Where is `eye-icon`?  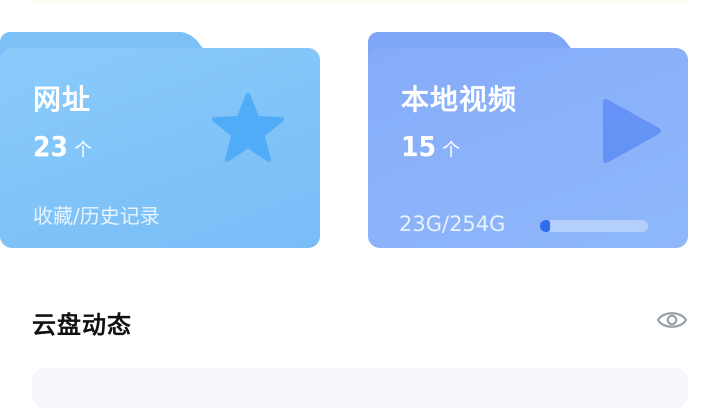 eye-icon is located at coordinates (672, 320).